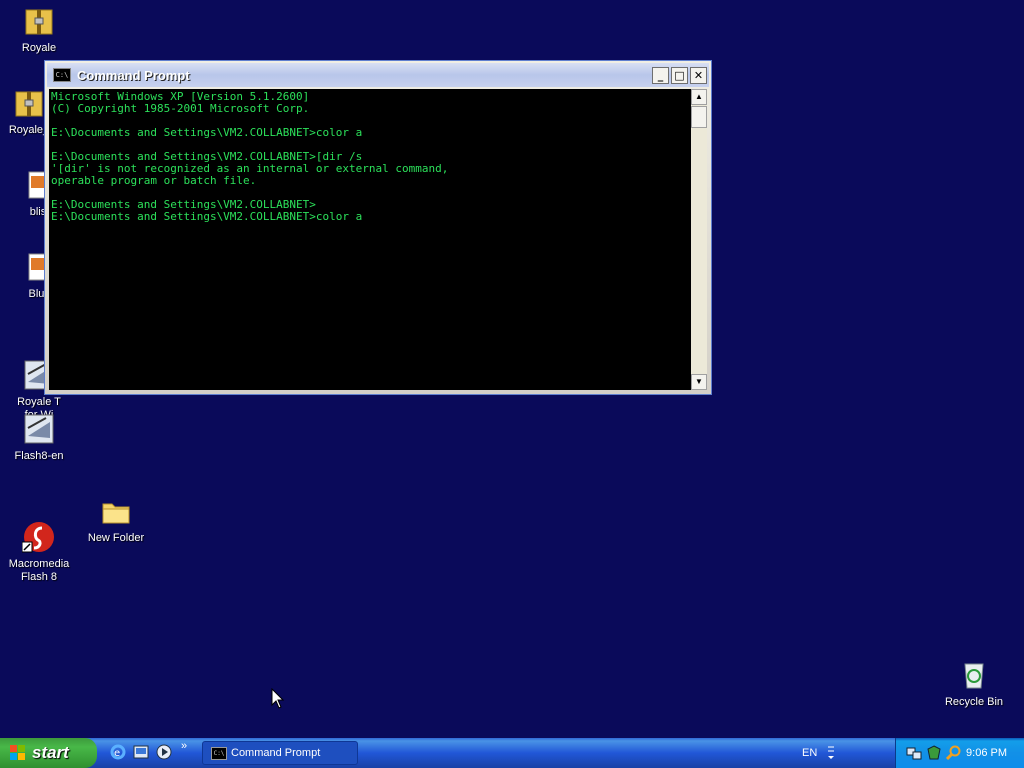  I want to click on flash-icon, so click(38, 530).